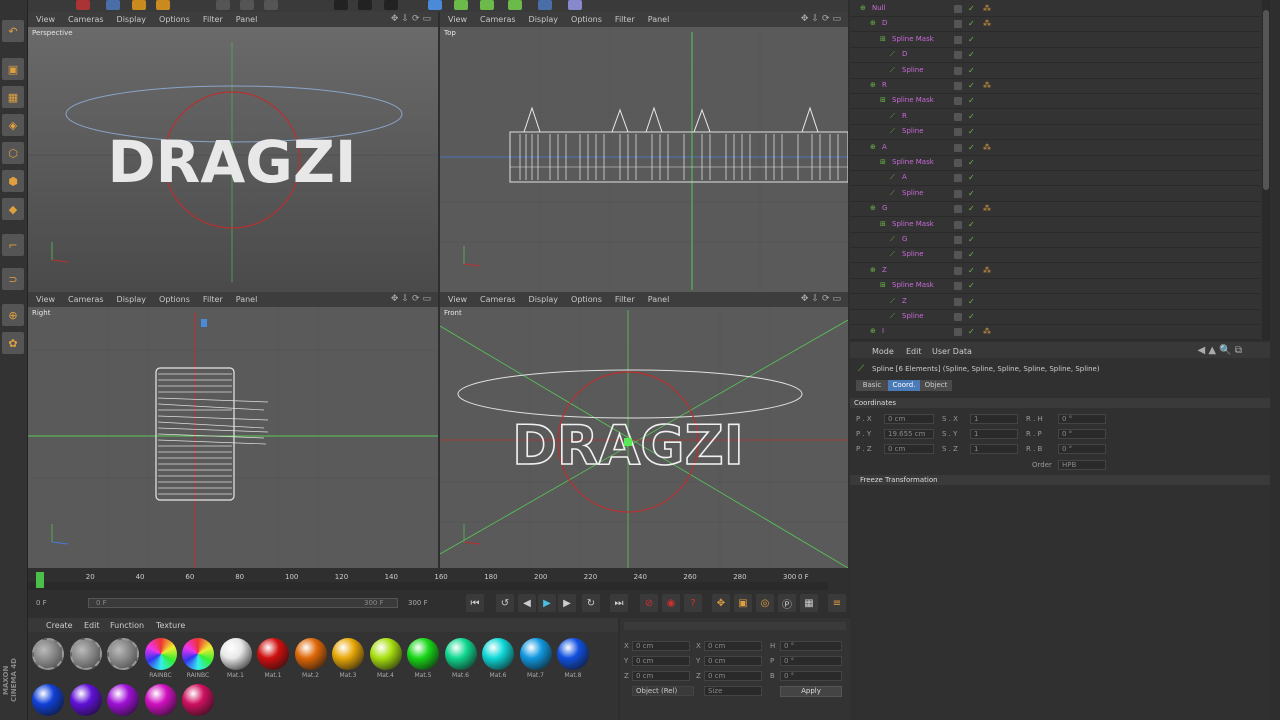  Describe the element at coordinates (418, 603) in the screenshot. I see `end-frame: 300 F` at that location.